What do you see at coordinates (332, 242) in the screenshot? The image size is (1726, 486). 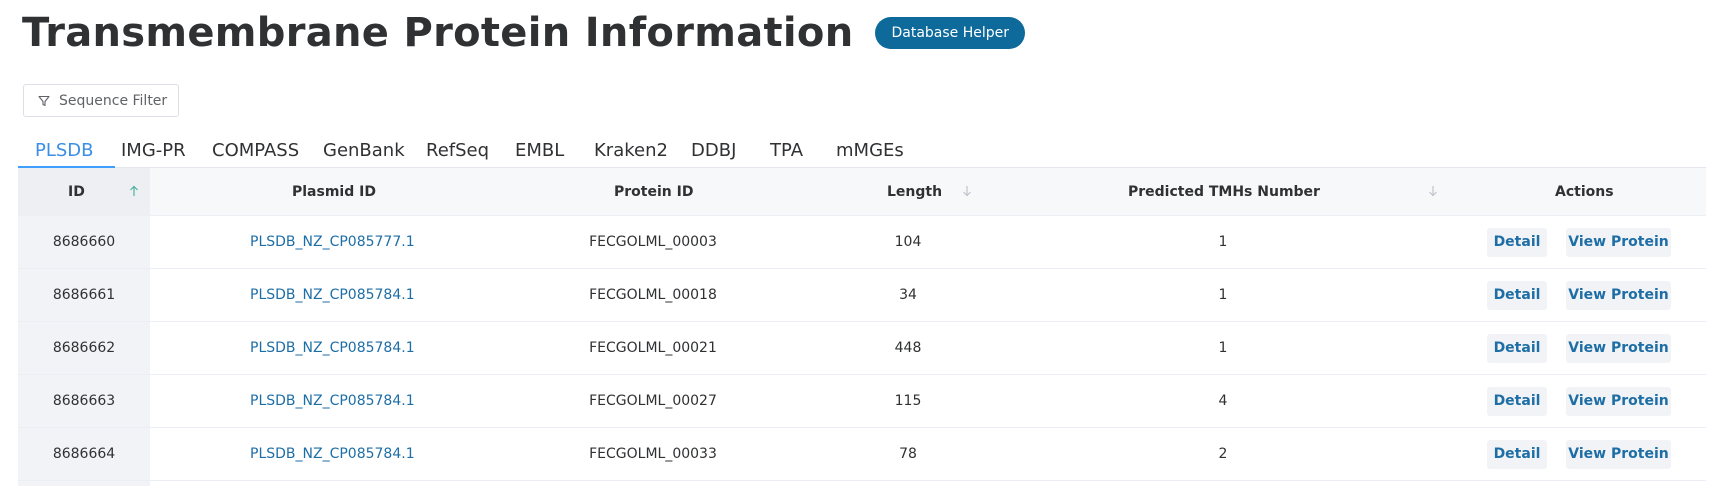 I see `plasmid-link: PLSDB_NZ_CP085777.1` at bounding box center [332, 242].